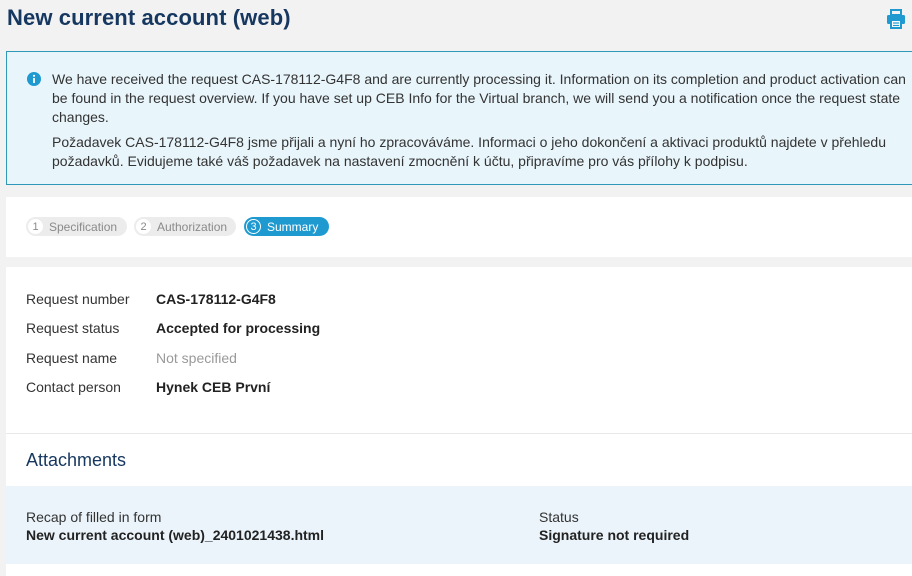  Describe the element at coordinates (253, 226) in the screenshot. I see `step-number: 3` at that location.